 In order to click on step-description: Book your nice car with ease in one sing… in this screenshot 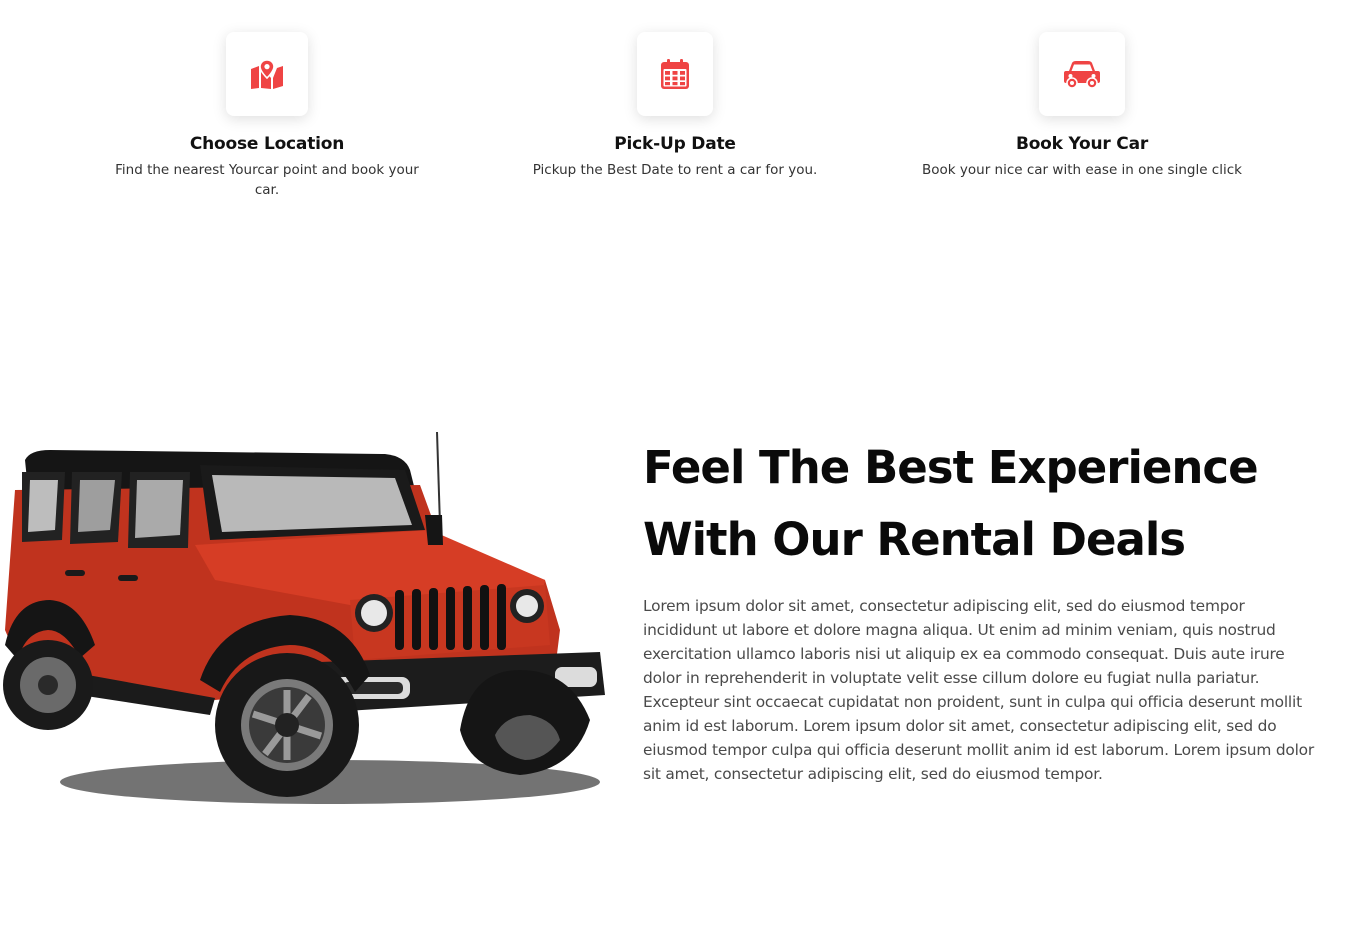, I will do `click(1082, 170)`.